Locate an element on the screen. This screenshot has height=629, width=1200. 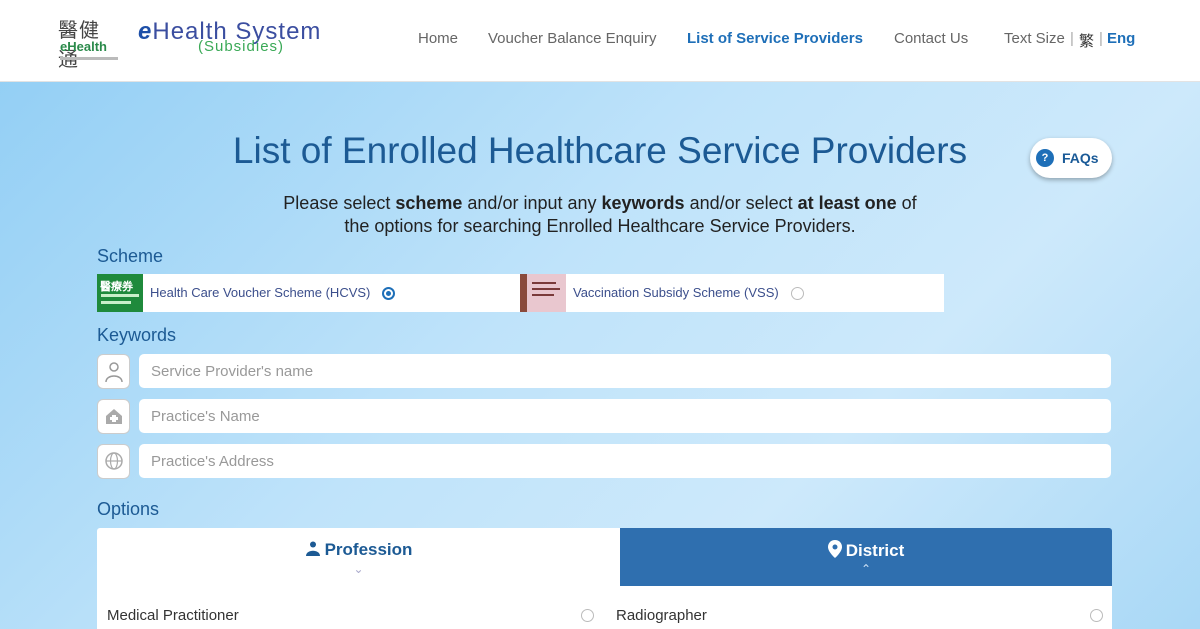
map-pin-icon is located at coordinates (834, 549).